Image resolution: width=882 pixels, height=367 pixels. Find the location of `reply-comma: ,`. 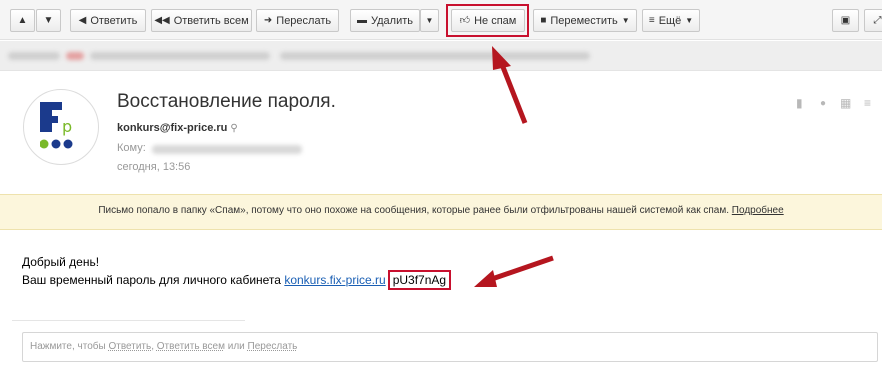

reply-comma: , is located at coordinates (152, 346).